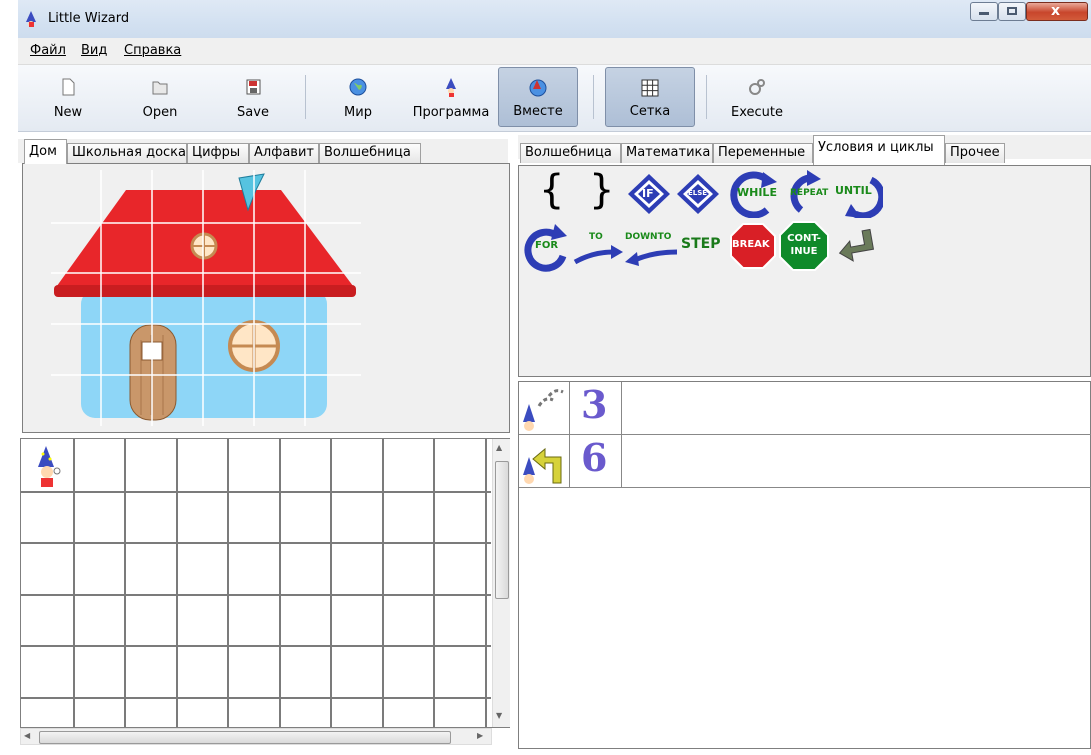  I want to click on if-block: IF, so click(649, 194).